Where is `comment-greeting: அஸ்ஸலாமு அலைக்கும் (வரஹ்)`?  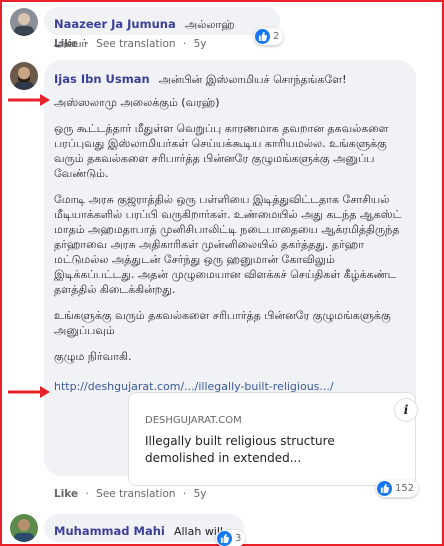
comment-greeting: அஸ்ஸலாமு அலைக்கும் (வரஹ்) is located at coordinates (137, 102).